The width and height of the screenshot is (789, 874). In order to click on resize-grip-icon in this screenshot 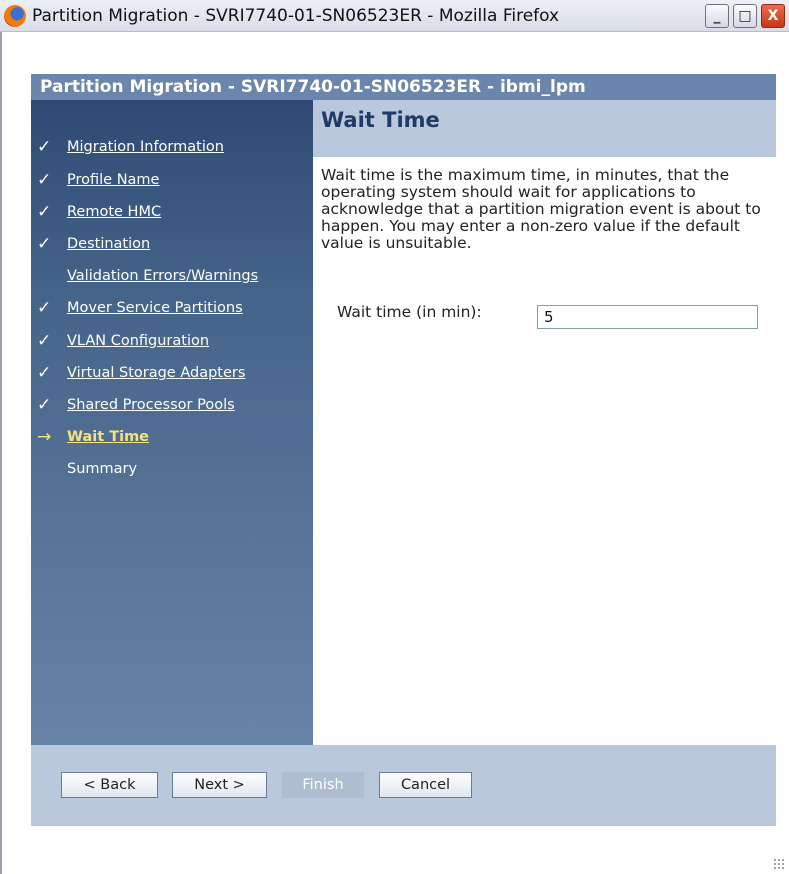, I will do `click(779, 864)`.